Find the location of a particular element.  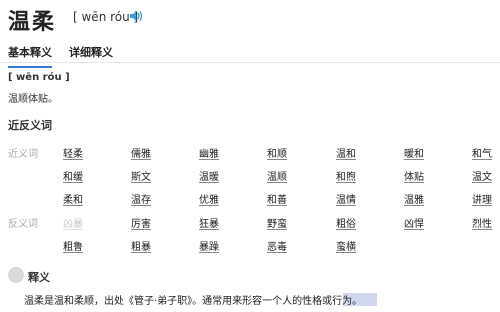

antonym-link: 野蛮 is located at coordinates (277, 222).